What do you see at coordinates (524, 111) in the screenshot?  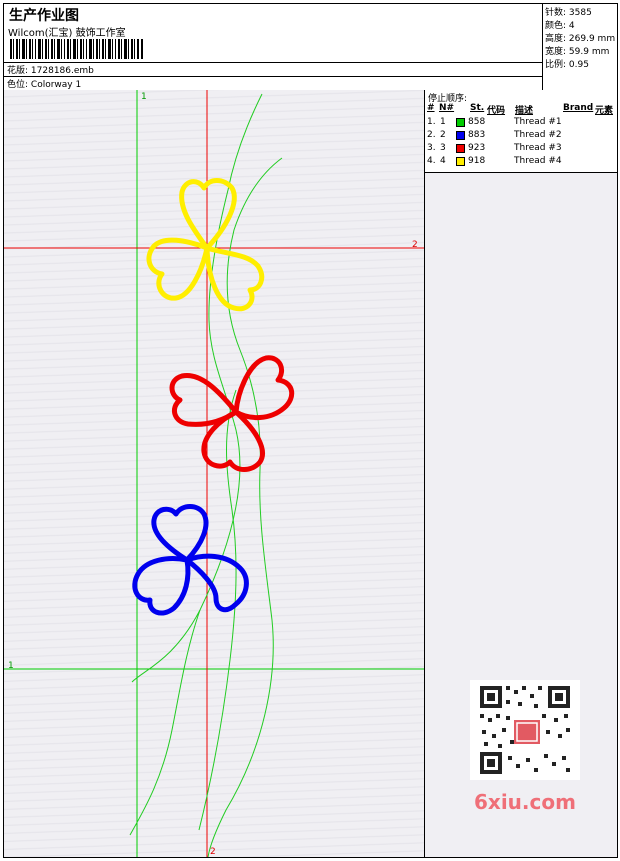 I see `col-header-description: 描述` at bounding box center [524, 111].